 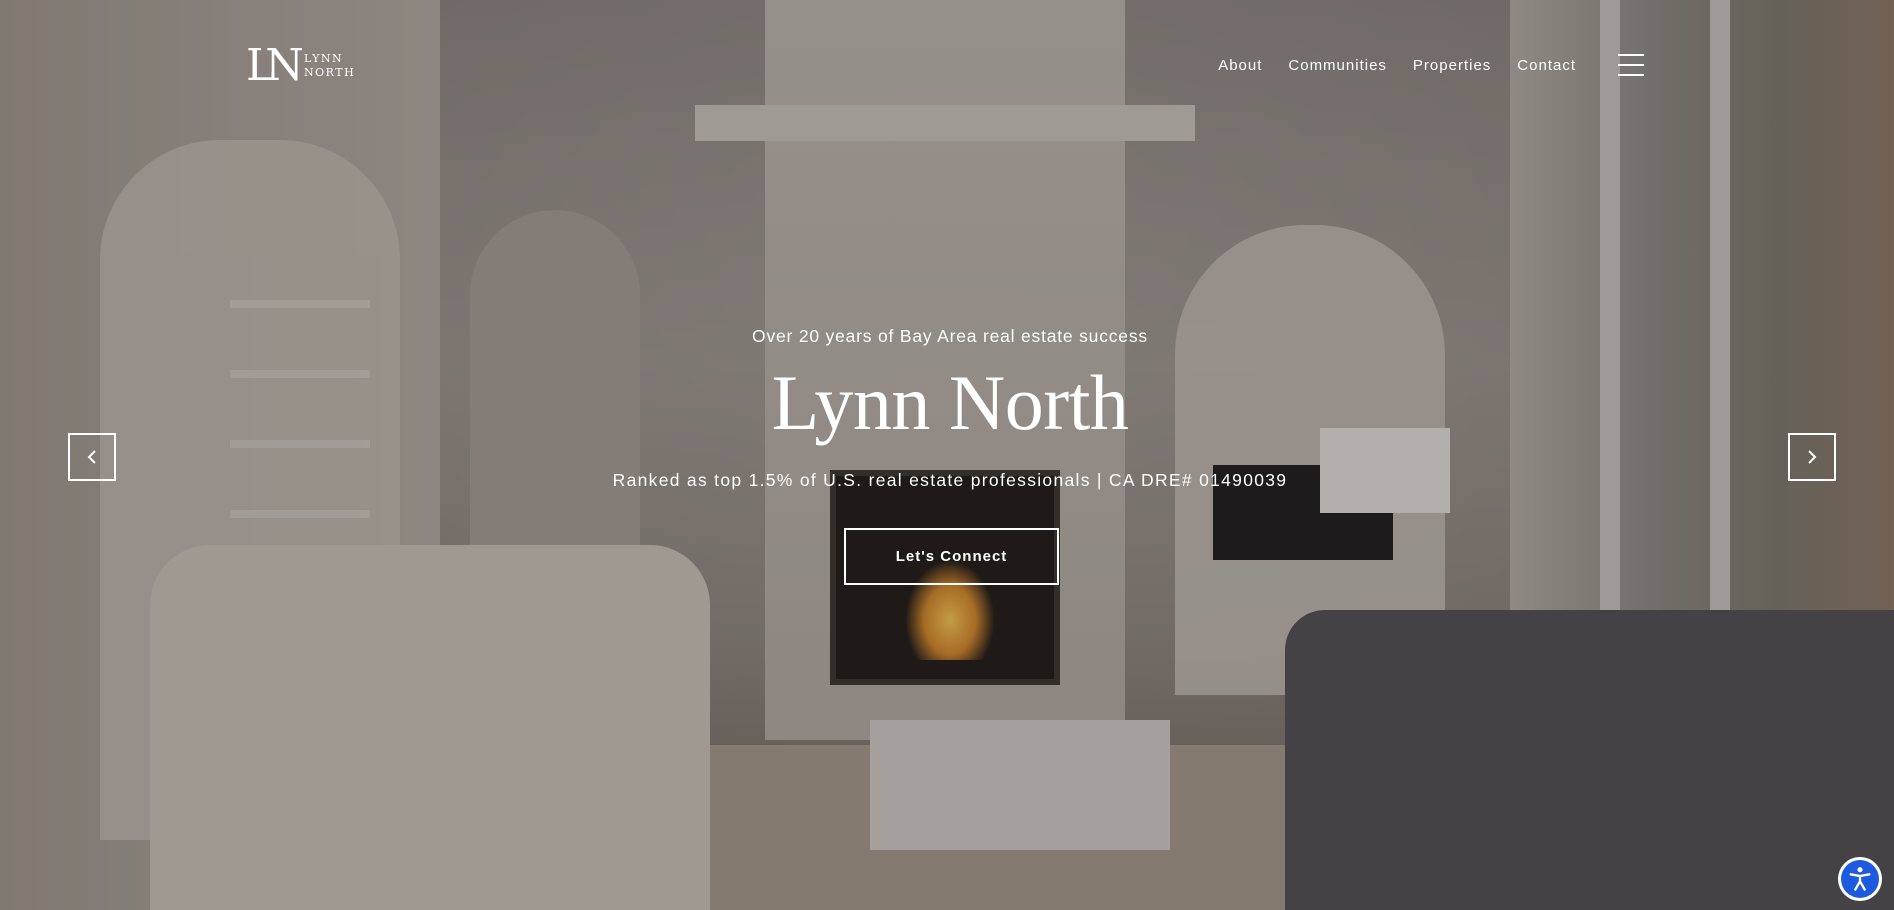 I want to click on accessibility-icon, so click(x=1860, y=879).